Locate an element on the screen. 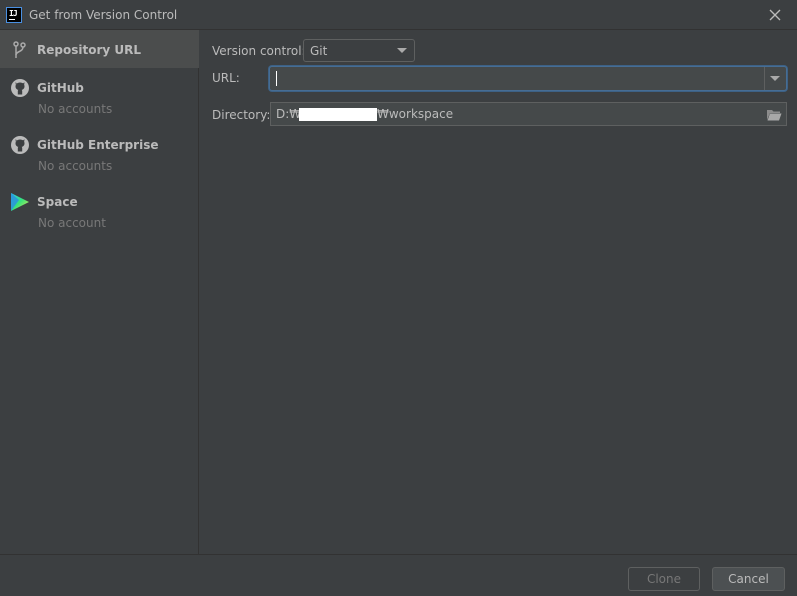 This screenshot has width=797, height=596. sidebar-item-label: Space is located at coordinates (57, 202).